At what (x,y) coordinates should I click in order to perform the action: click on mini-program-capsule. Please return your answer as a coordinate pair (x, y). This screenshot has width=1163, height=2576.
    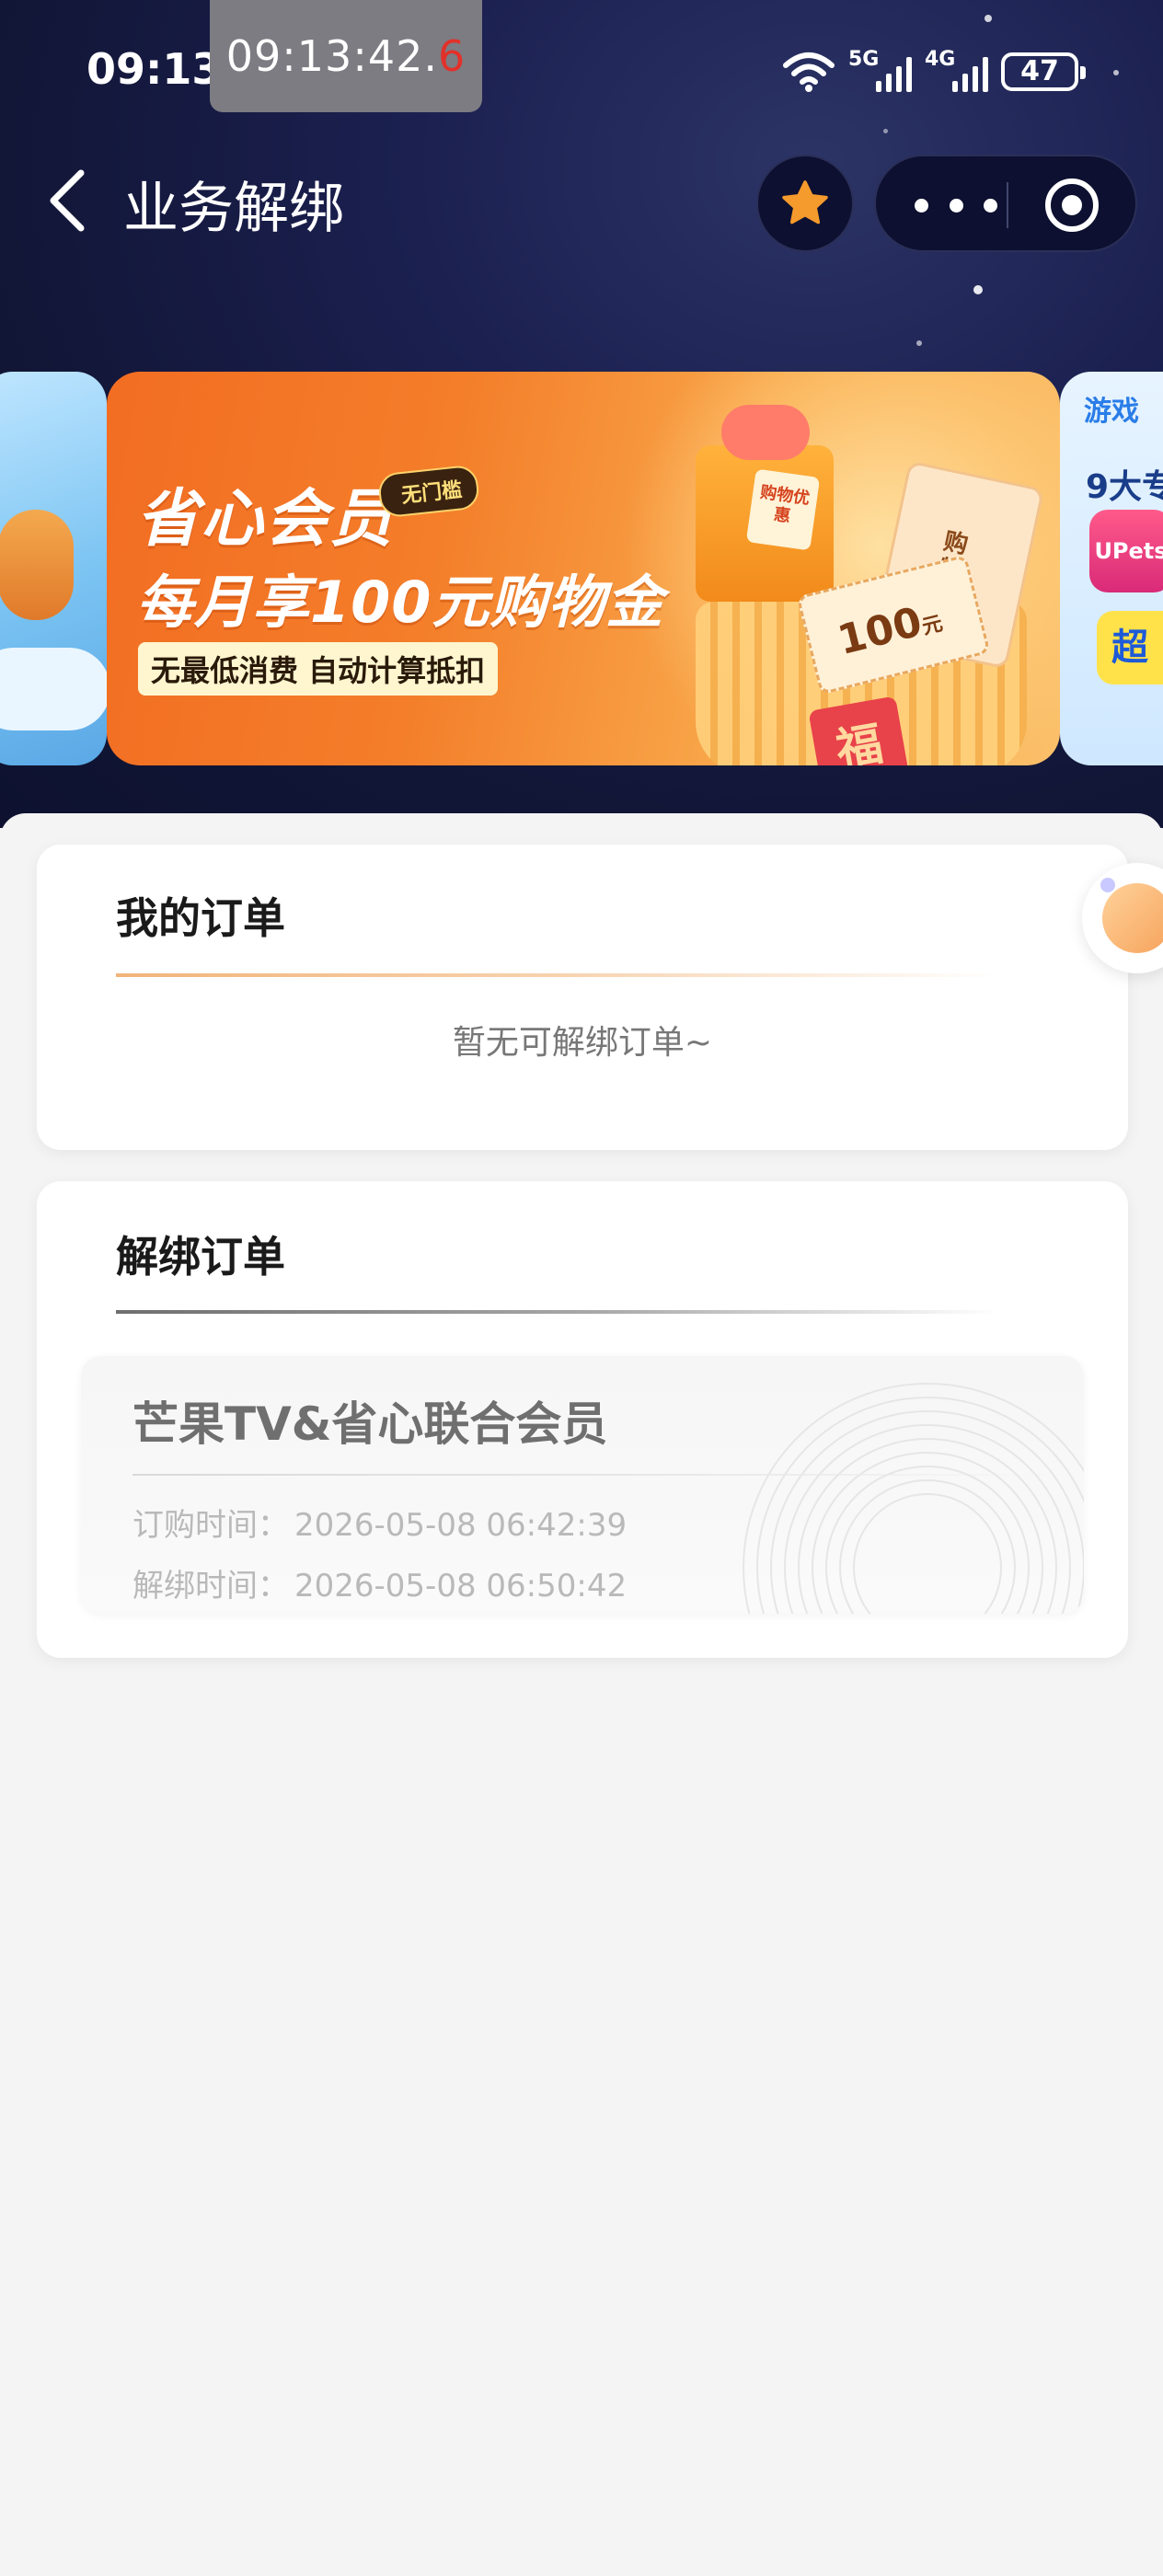
    Looking at the image, I should click on (1006, 203).